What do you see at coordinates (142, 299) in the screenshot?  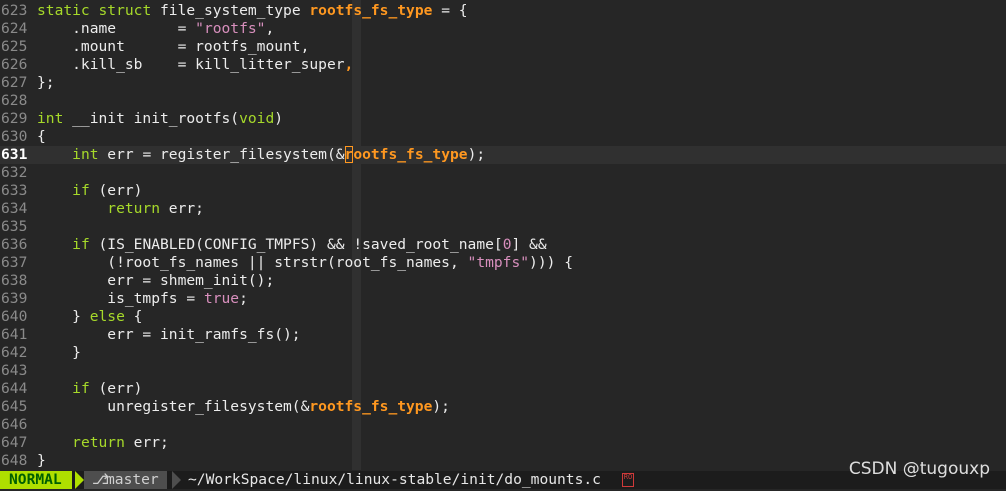 I see `code-text: is_tmpfs = true;` at bounding box center [142, 299].